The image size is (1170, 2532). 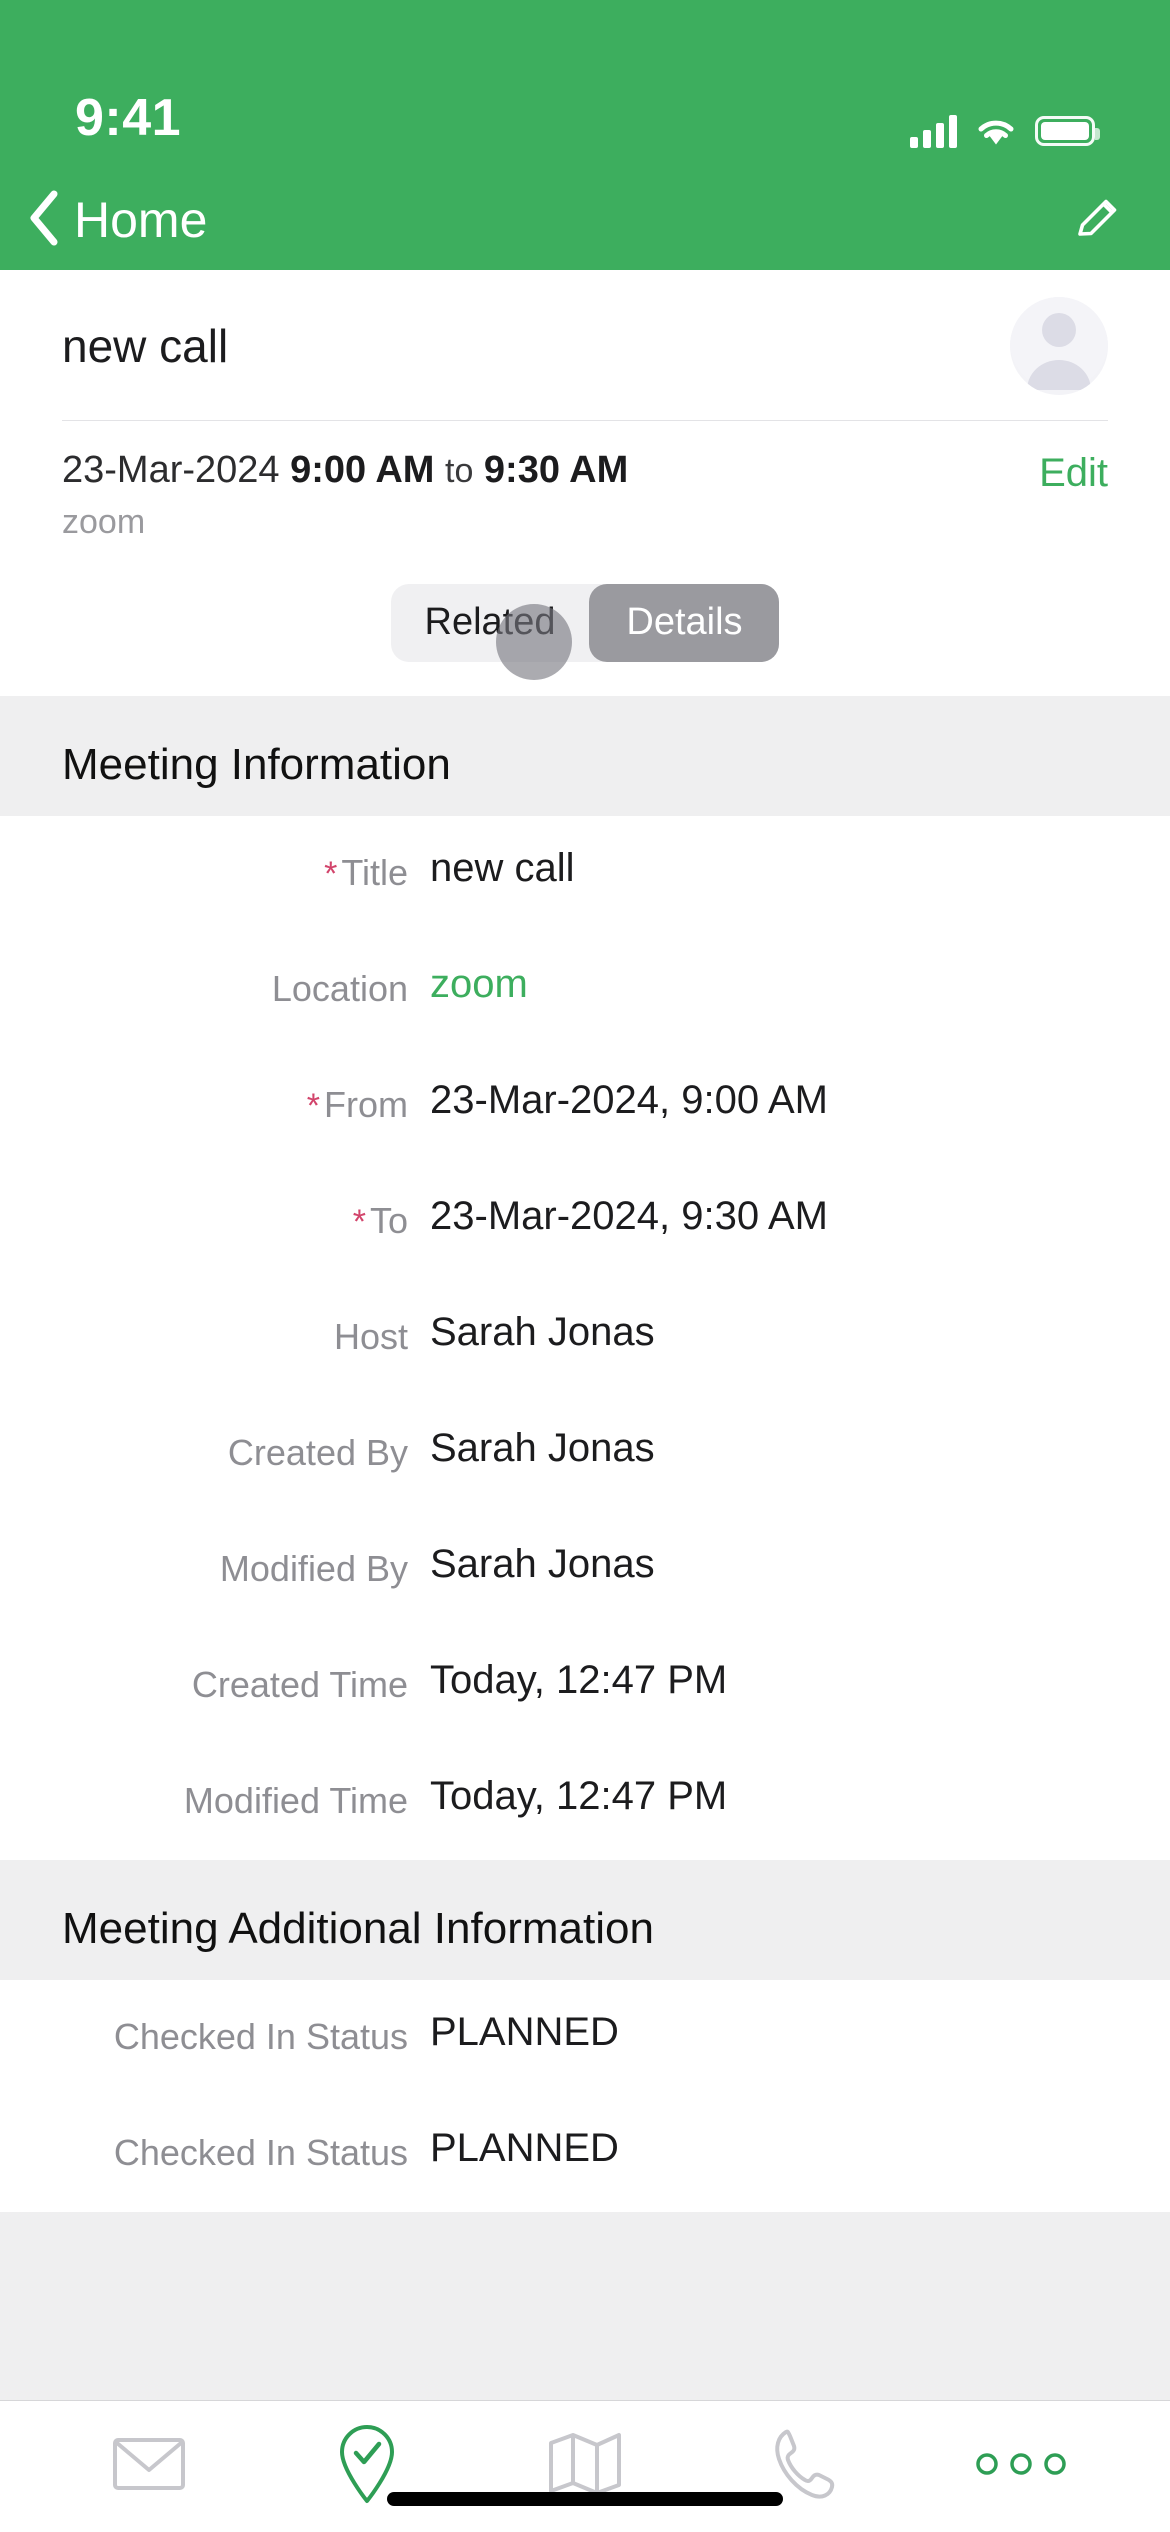 What do you see at coordinates (299, 1684) in the screenshot?
I see `field-label: Created Time` at bounding box center [299, 1684].